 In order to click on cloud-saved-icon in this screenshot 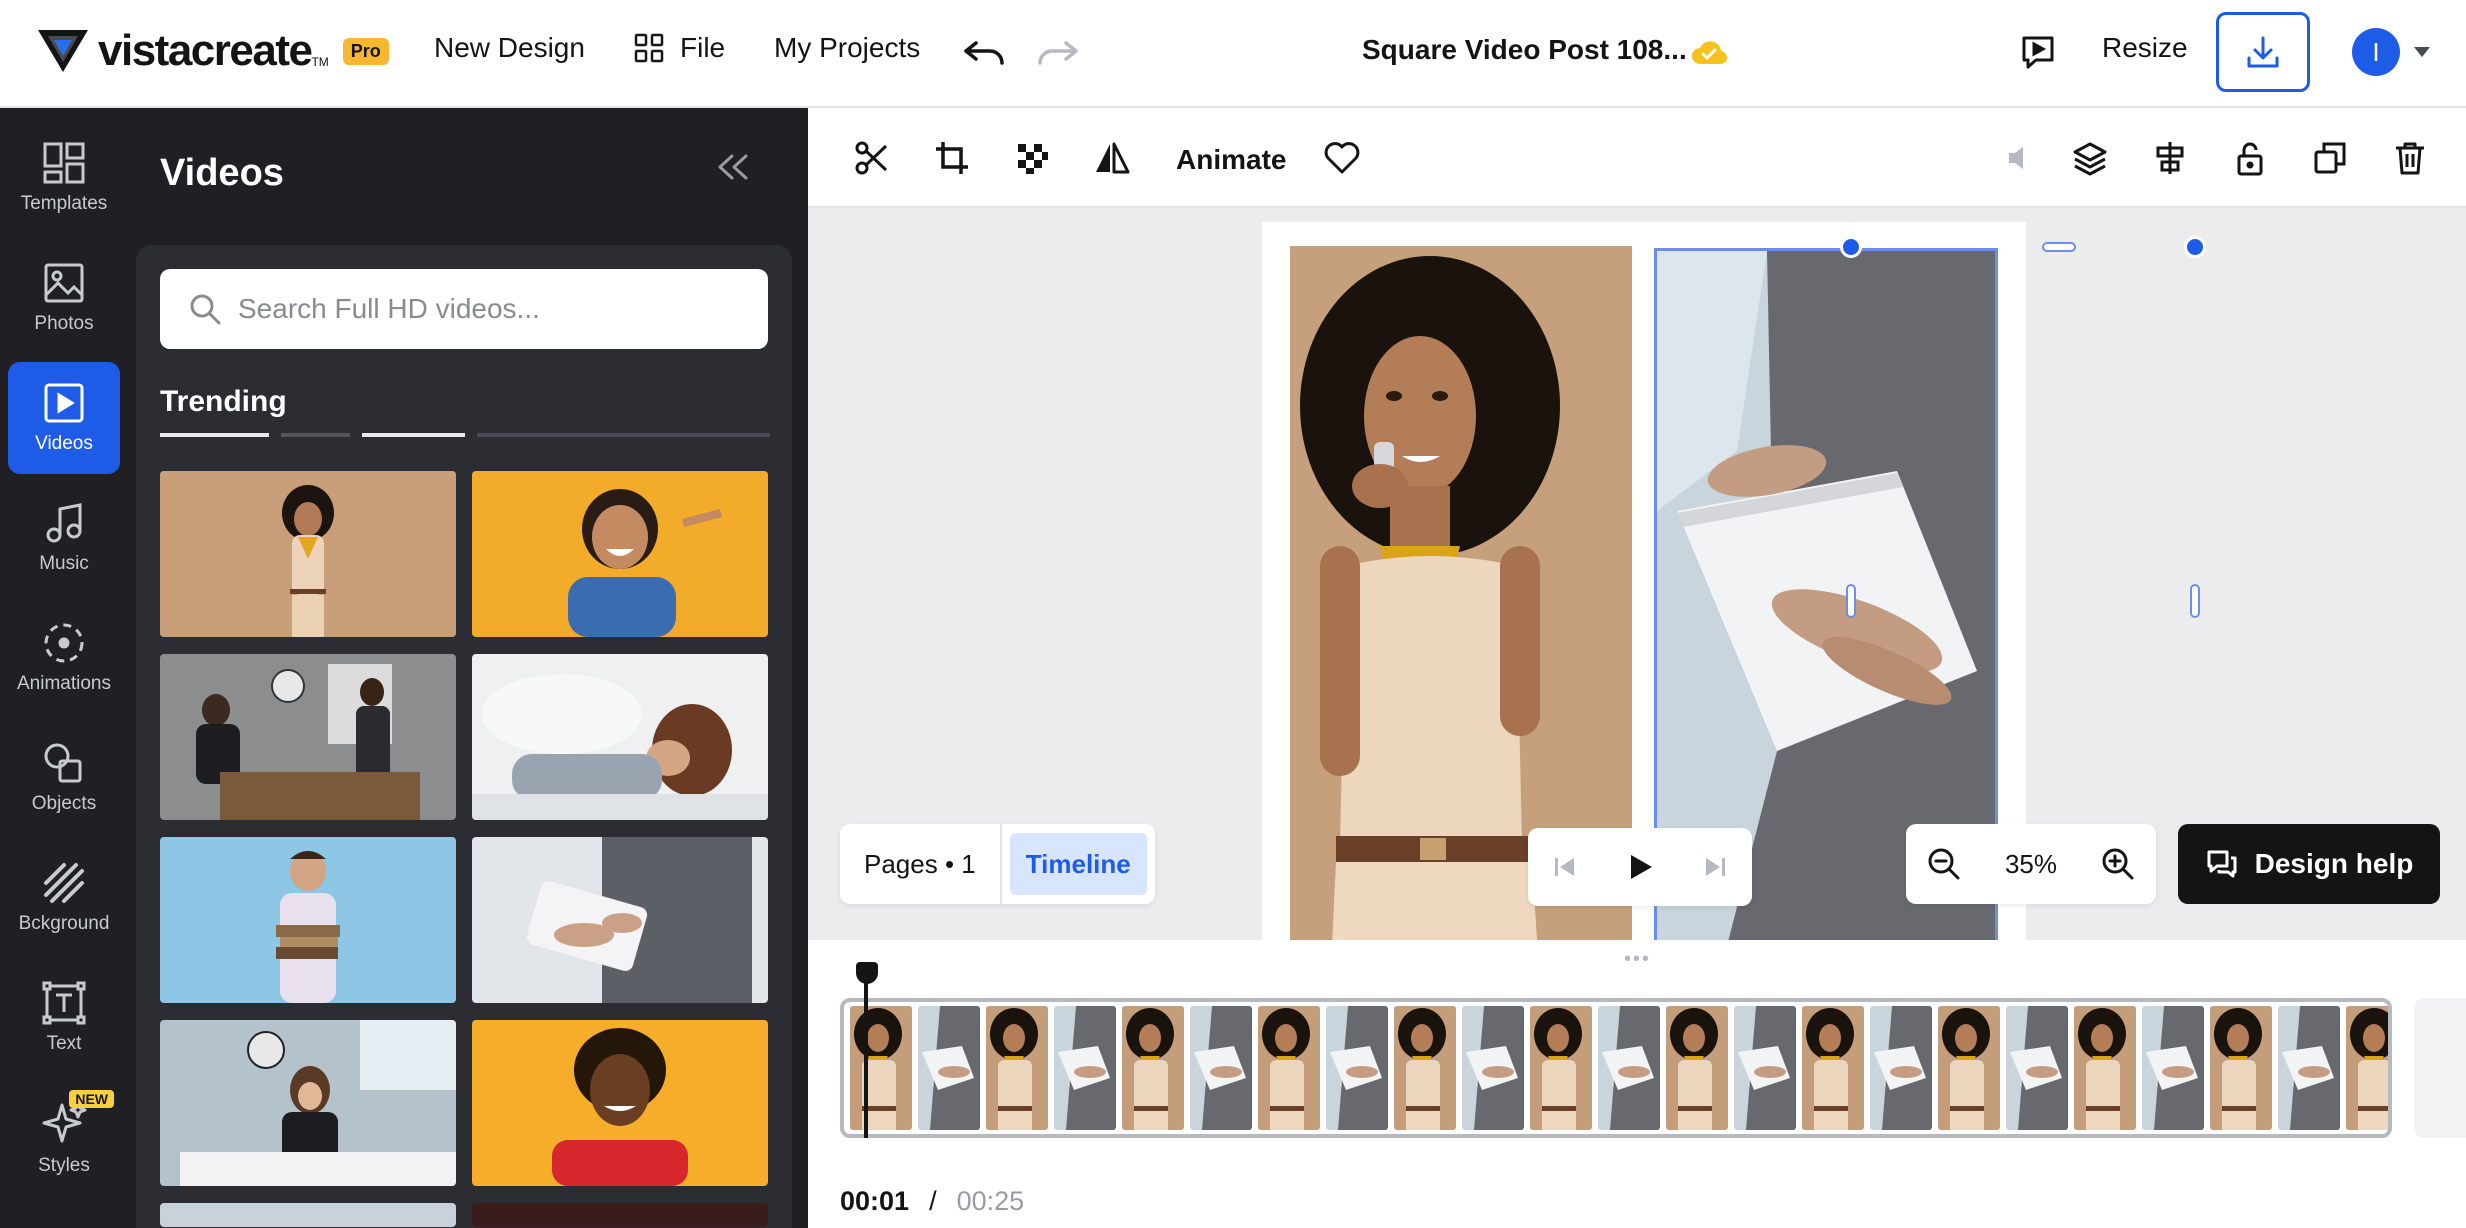, I will do `click(1709, 52)`.